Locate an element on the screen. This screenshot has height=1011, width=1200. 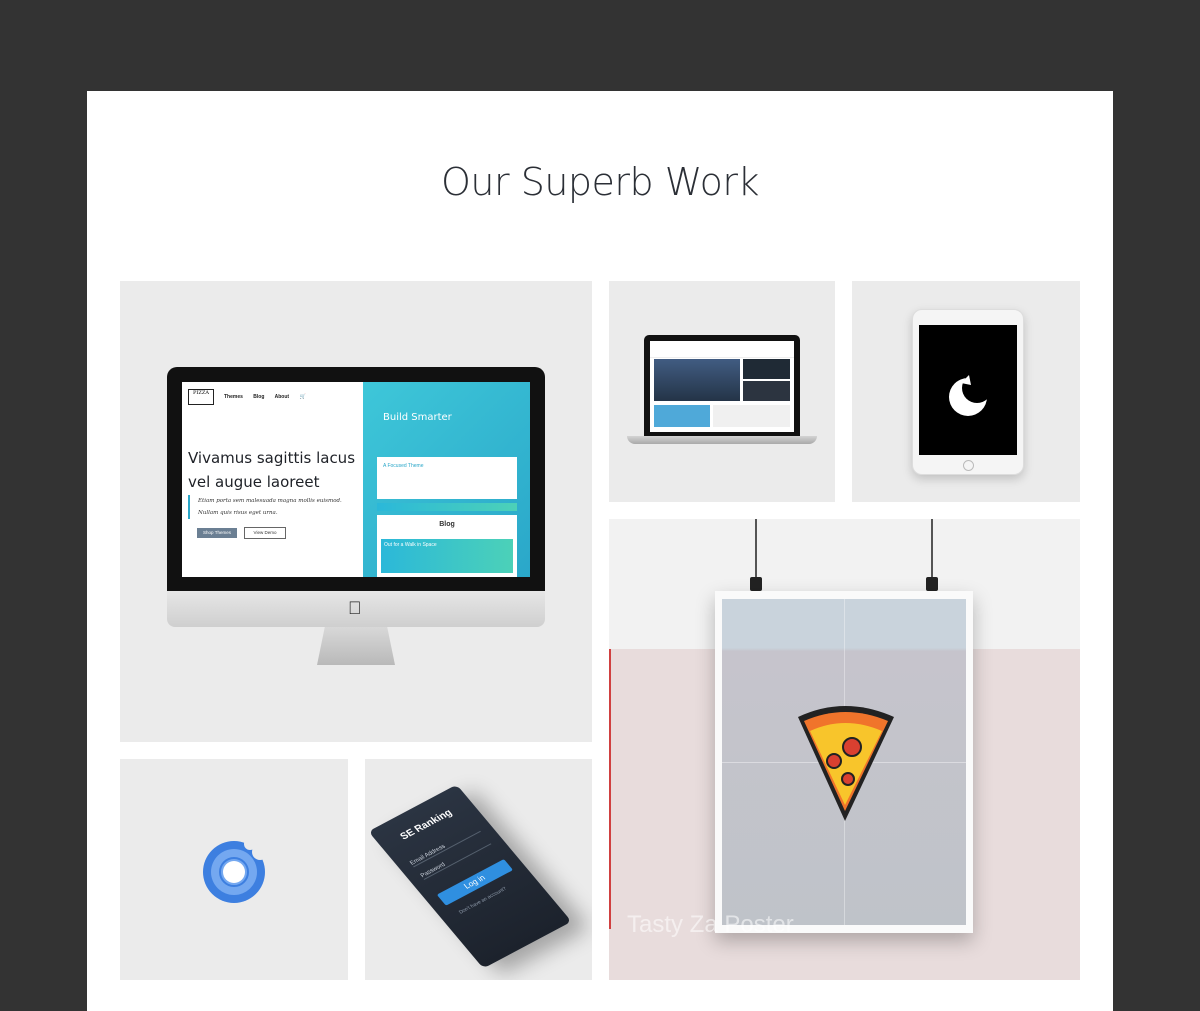
site-secondary-button: View Demo is located at coordinates (265, 533).